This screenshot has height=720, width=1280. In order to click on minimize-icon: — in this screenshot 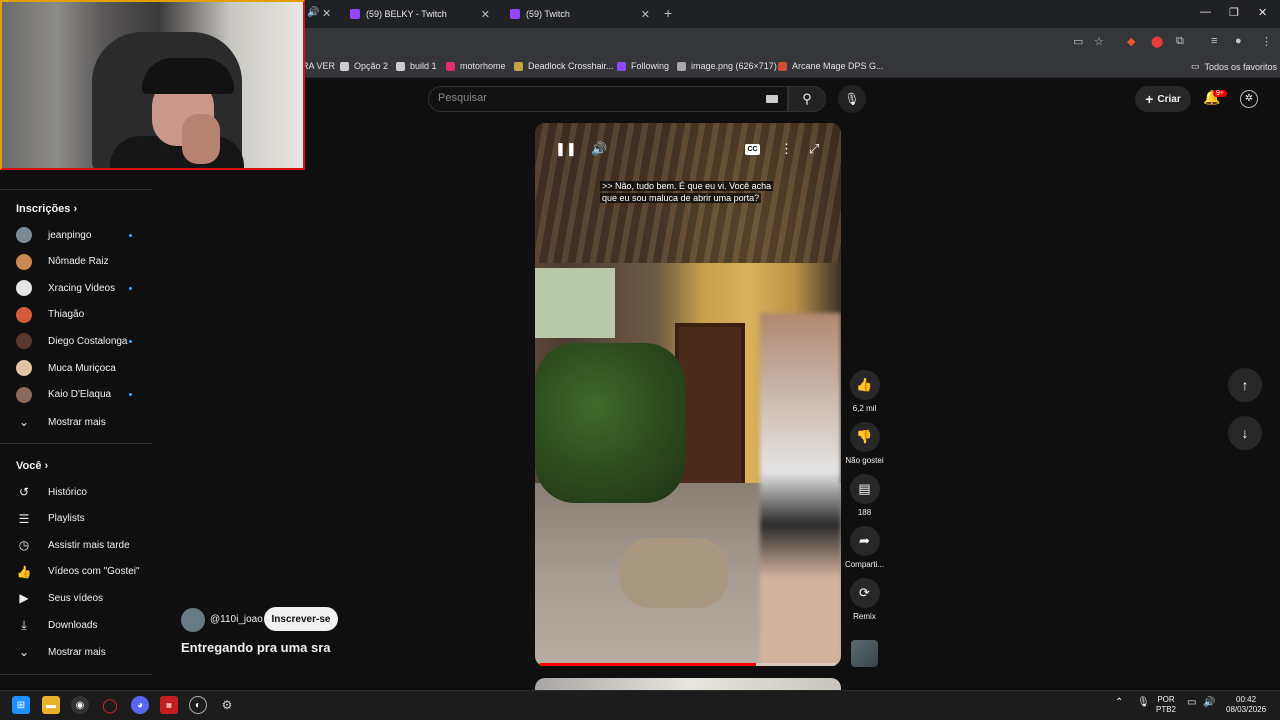, I will do `click(1205, 12)`.